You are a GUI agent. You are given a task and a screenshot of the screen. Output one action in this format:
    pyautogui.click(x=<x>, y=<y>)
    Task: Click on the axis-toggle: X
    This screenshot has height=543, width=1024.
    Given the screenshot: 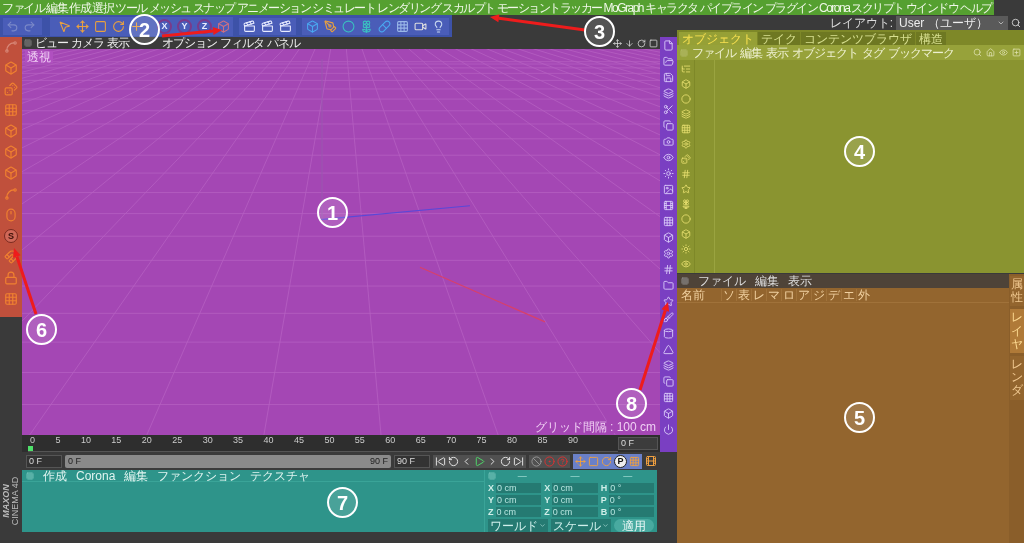 What is the action you would take?
    pyautogui.click(x=164, y=26)
    